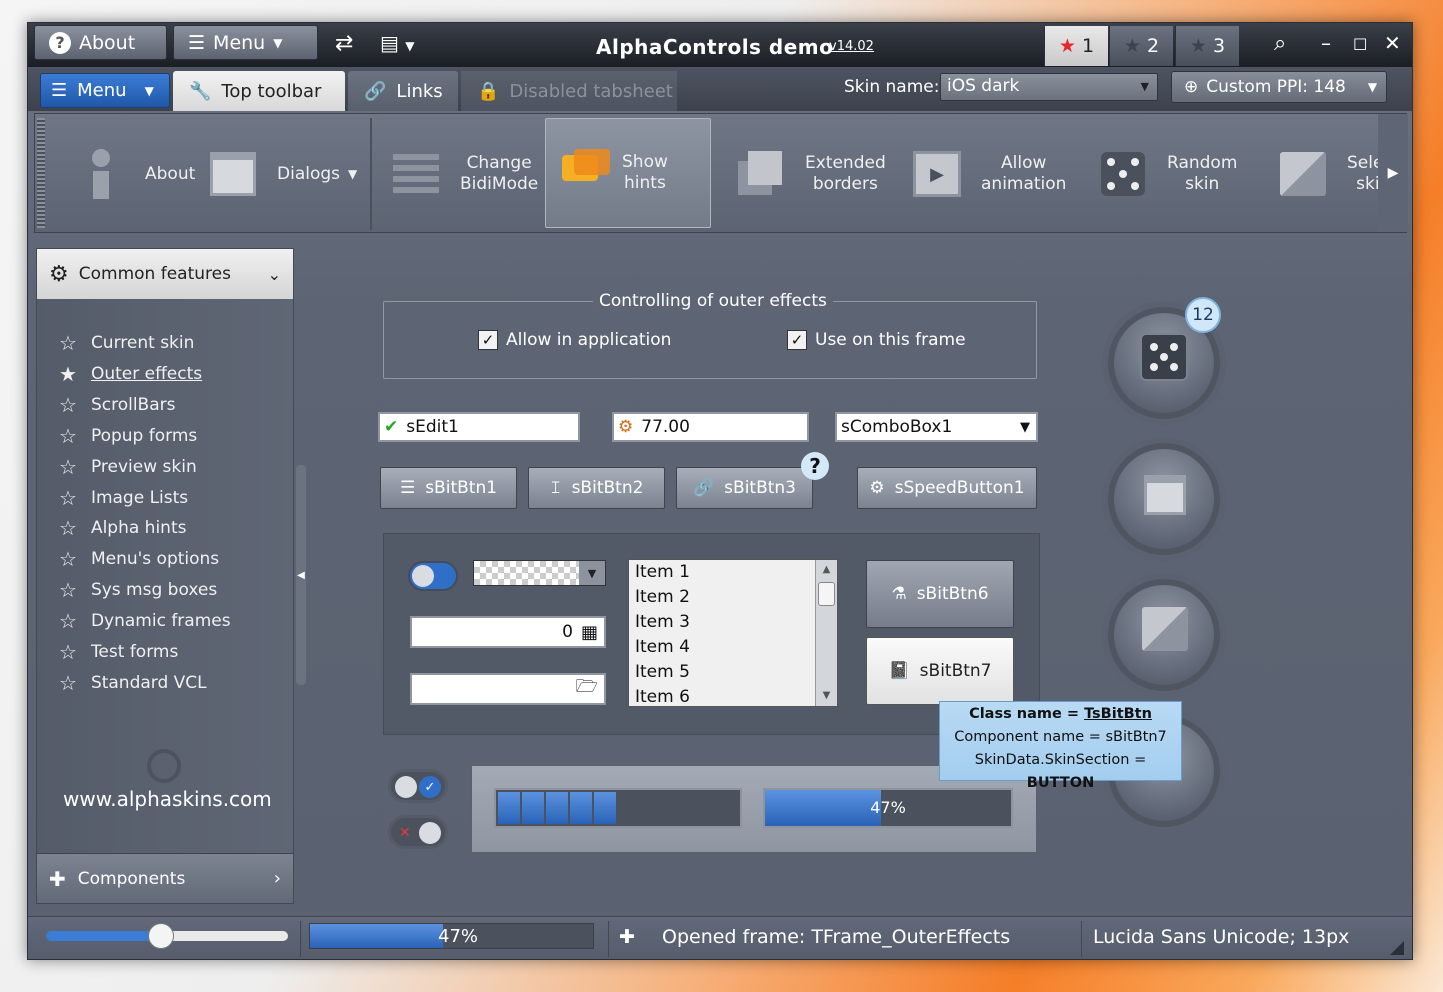 The width and height of the screenshot is (1443, 992). I want to click on toolbar-grip, so click(41, 173).